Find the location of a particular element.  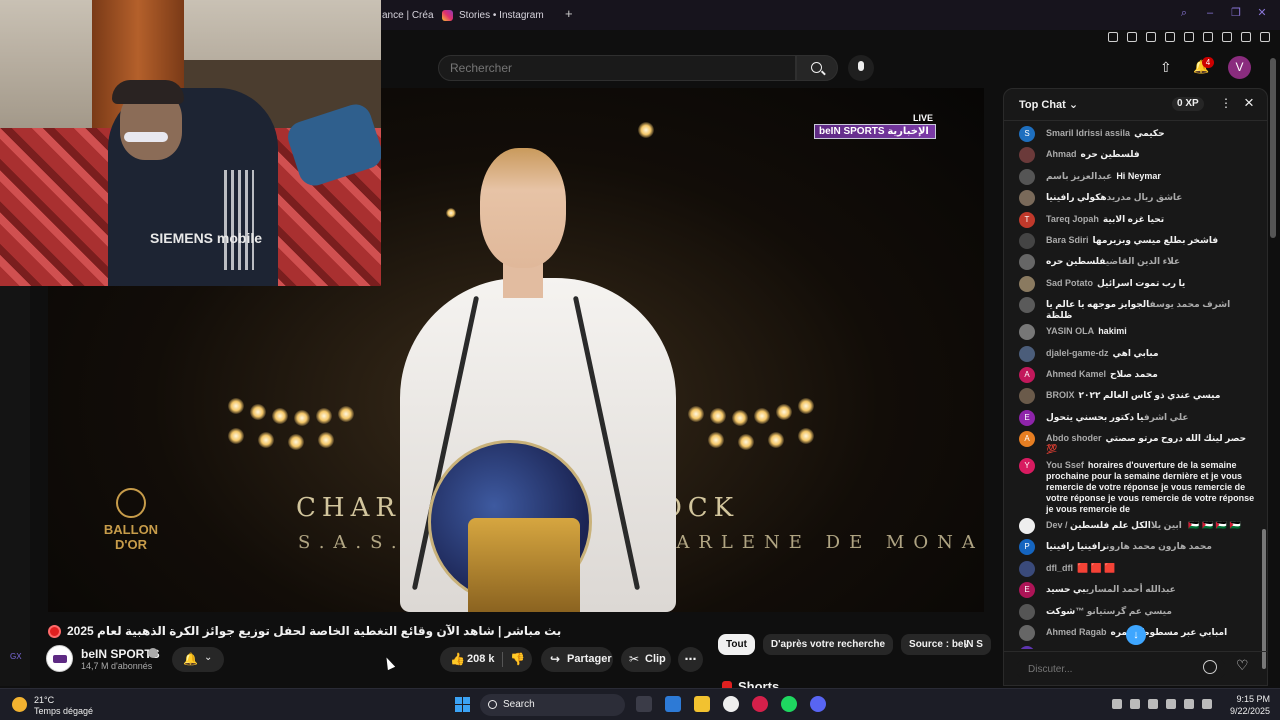

chat-author-name: Bara Sdiri is located at coordinates (1067, 240).